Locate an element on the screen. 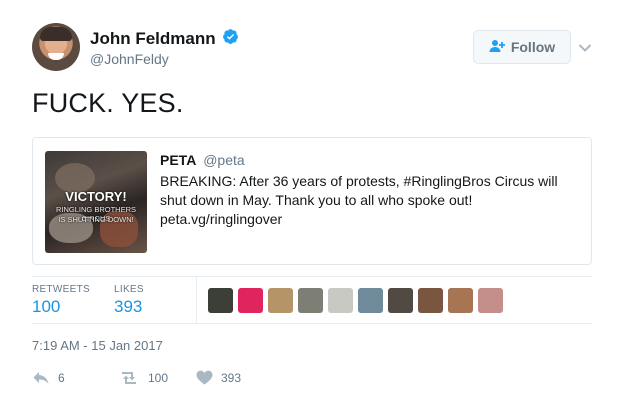 This screenshot has width=621, height=400. quoted-author-name: PETA is located at coordinates (178, 160).